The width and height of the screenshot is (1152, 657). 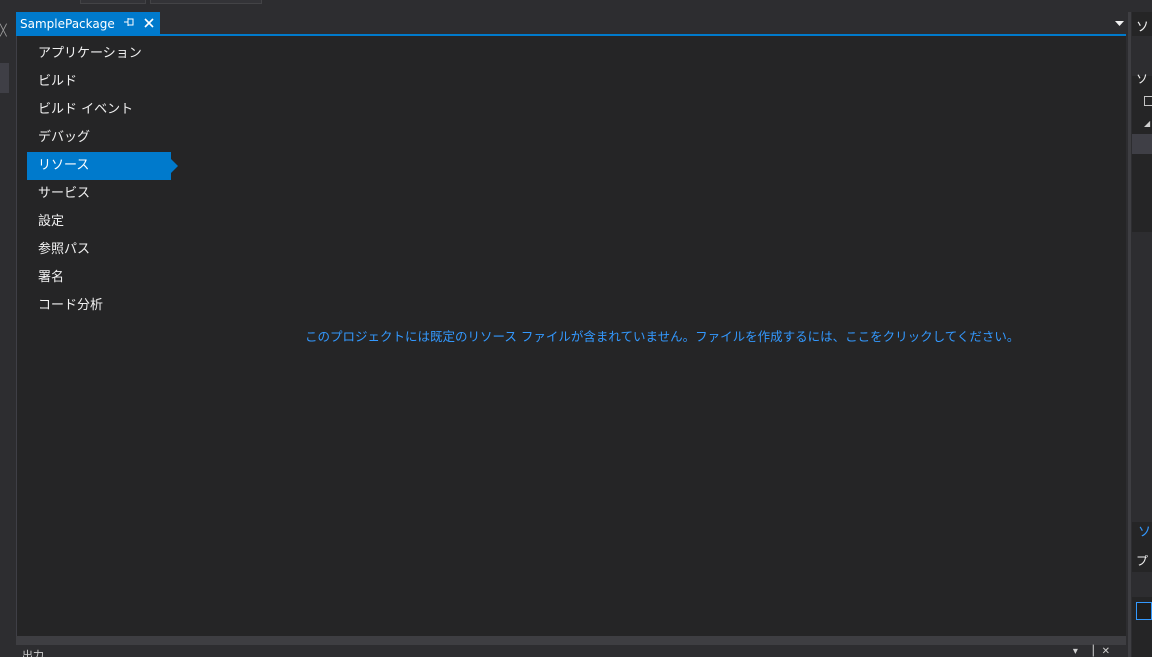 What do you see at coordinates (1144, 611) in the screenshot?
I see `categorized-icon` at bounding box center [1144, 611].